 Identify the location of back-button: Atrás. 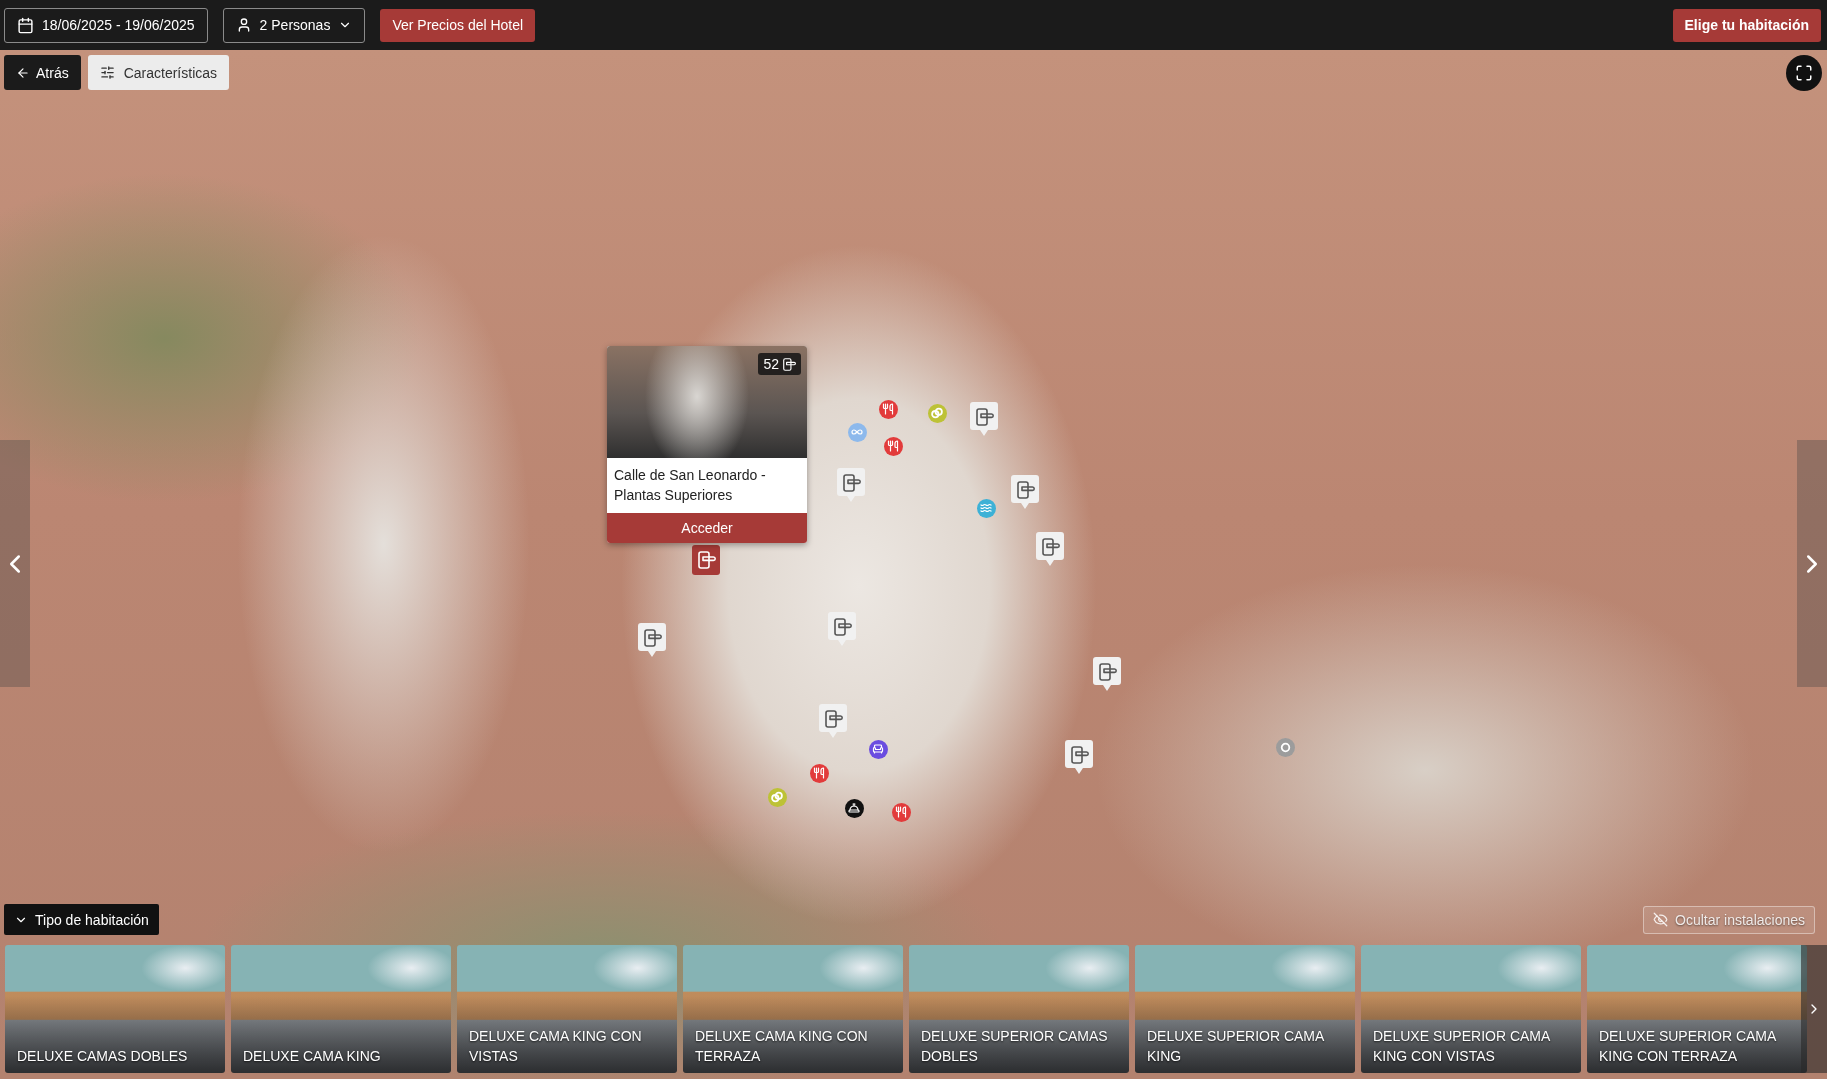
(42, 72).